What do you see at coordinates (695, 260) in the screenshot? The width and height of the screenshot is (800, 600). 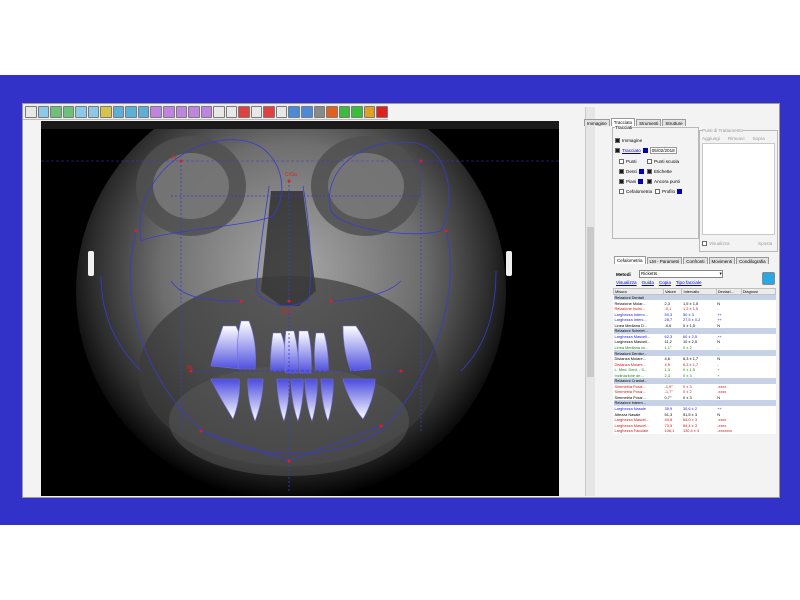 I see `tab-bottom-2: Confronti` at bounding box center [695, 260].